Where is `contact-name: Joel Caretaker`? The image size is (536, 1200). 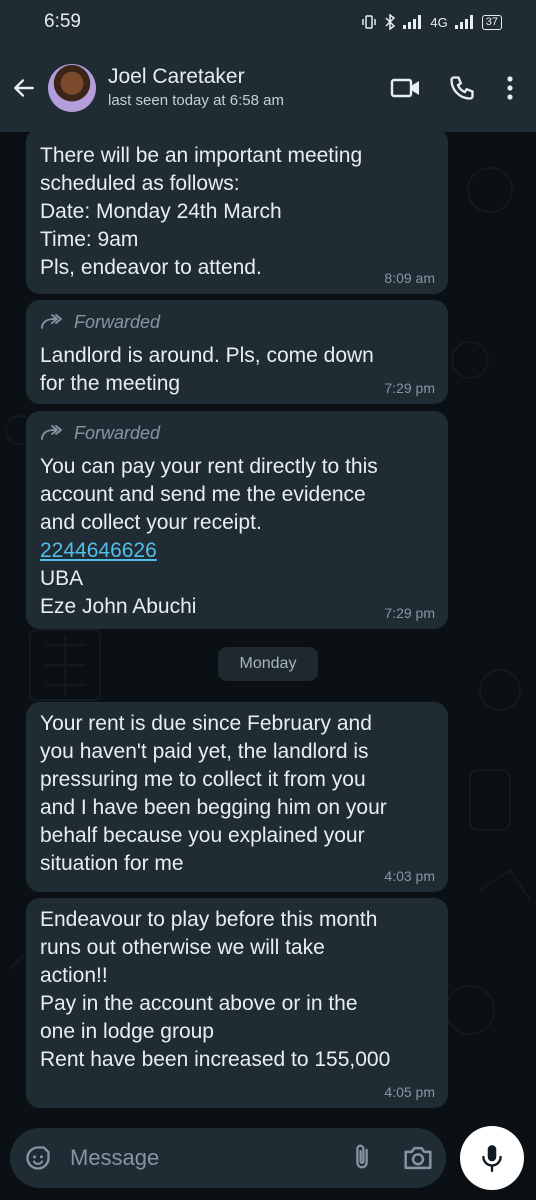
contact-name: Joel Caretaker is located at coordinates (176, 76).